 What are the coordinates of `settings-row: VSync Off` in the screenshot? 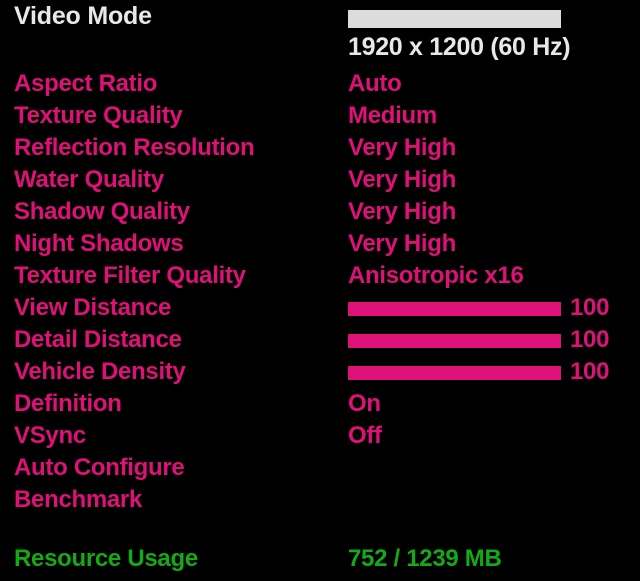 It's located at (320, 437).